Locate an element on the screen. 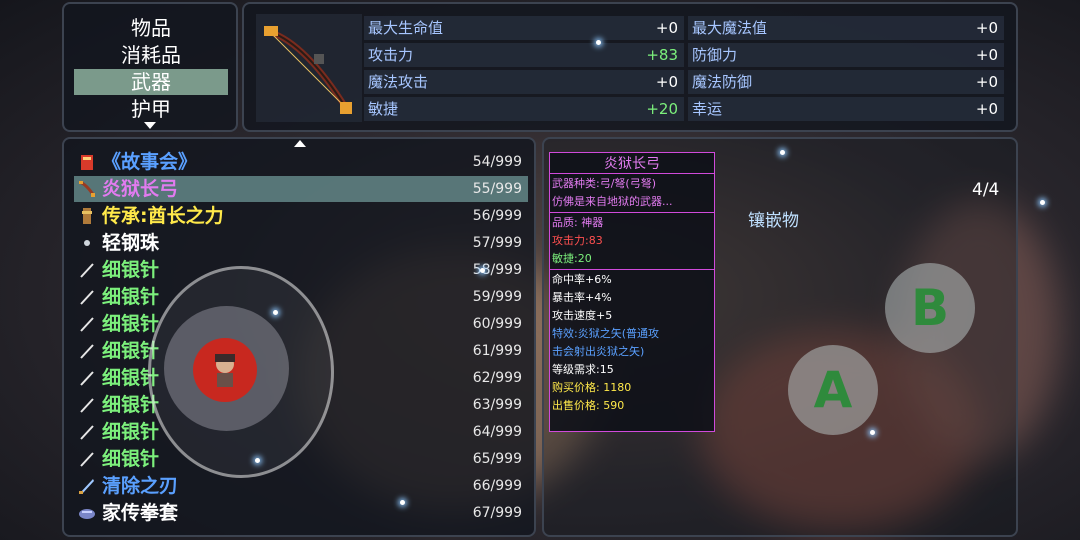 Image resolution: width=1080 pixels, height=540 pixels. detail-line: 品质: 神器 is located at coordinates (578, 222).